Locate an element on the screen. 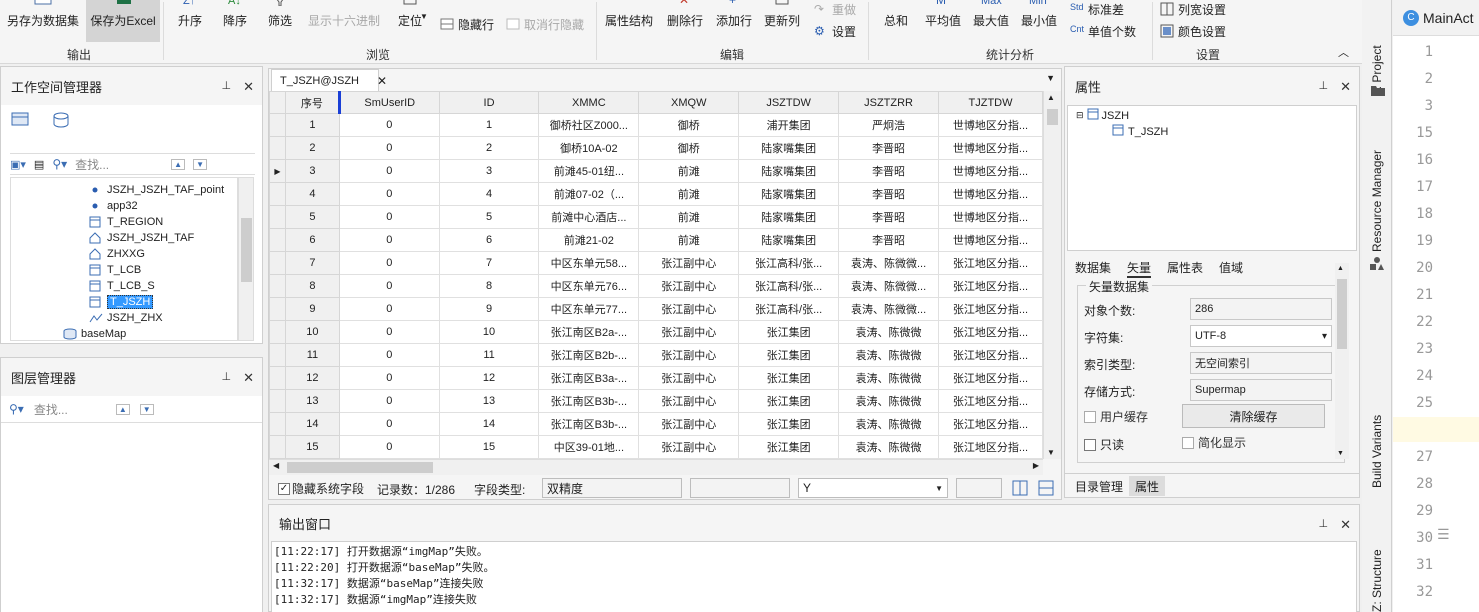 This screenshot has height=612, width=1479. table-cell: 2 is located at coordinates (489, 148).